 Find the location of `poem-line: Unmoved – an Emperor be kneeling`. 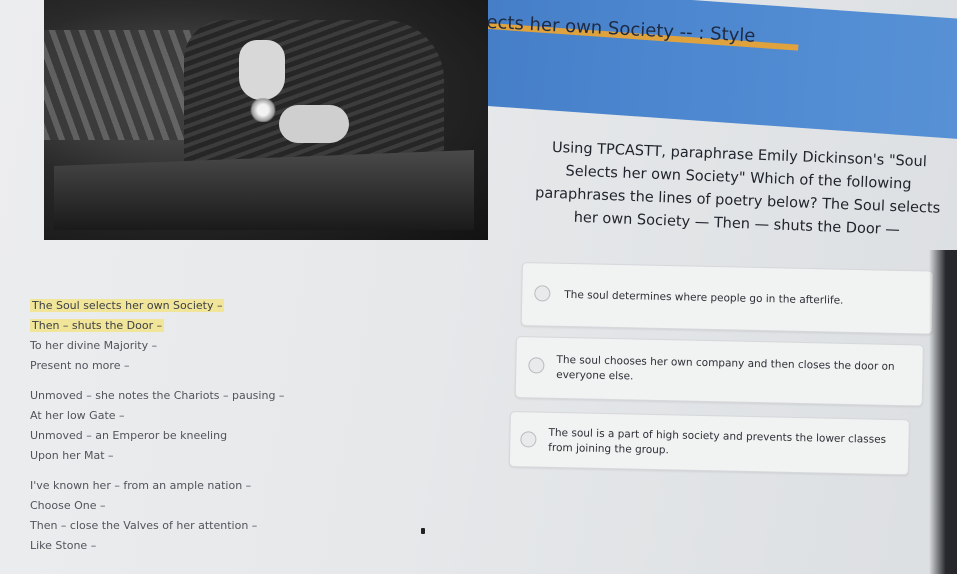

poem-line: Unmoved – an Emperor be kneeling is located at coordinates (129, 435).